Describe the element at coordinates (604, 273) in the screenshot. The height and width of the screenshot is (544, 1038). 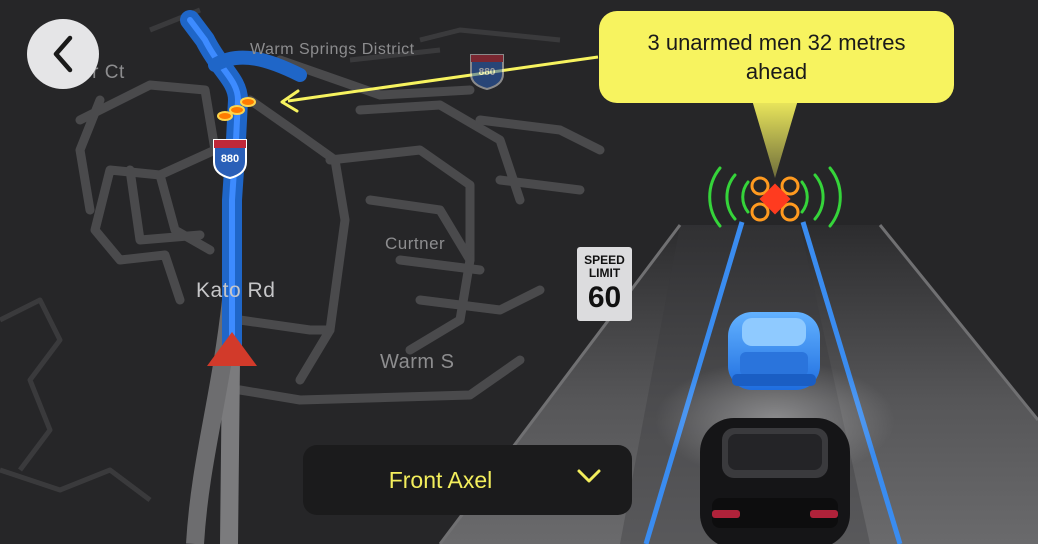
I see `speed-limit-label-line2: LIMIT` at that location.